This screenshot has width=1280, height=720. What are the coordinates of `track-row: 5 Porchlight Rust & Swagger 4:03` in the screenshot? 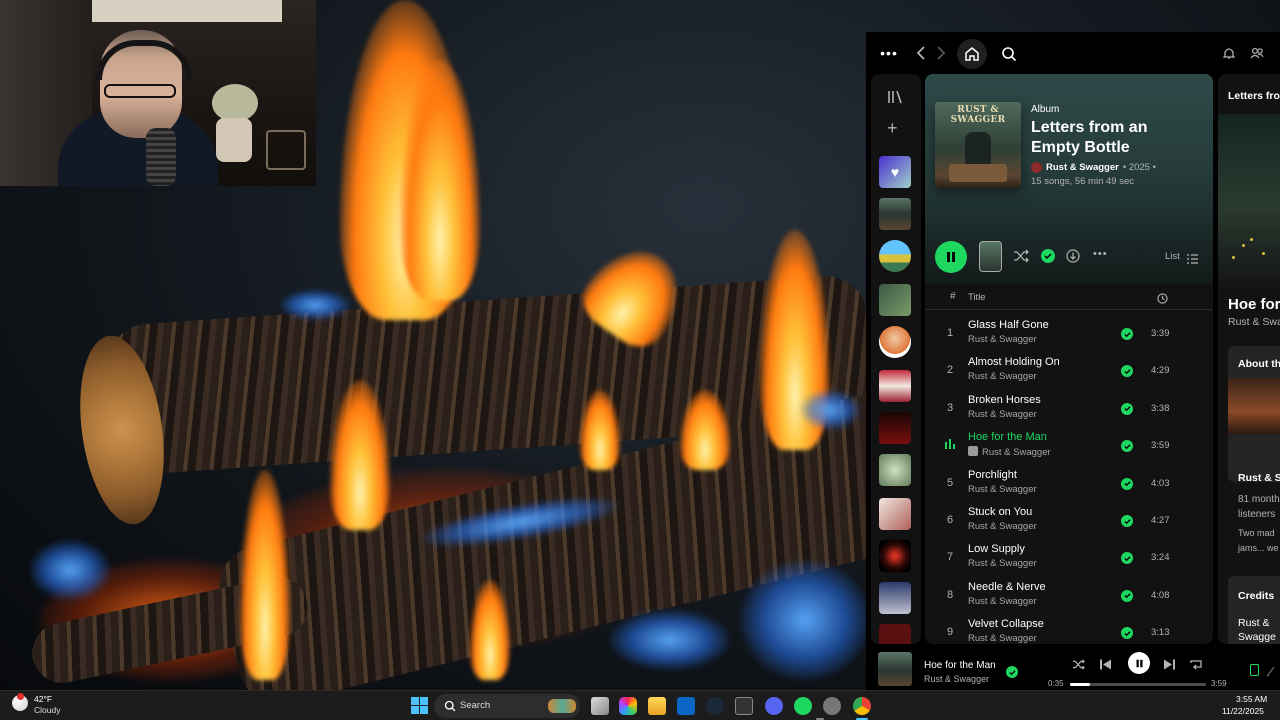 It's located at (1069, 484).